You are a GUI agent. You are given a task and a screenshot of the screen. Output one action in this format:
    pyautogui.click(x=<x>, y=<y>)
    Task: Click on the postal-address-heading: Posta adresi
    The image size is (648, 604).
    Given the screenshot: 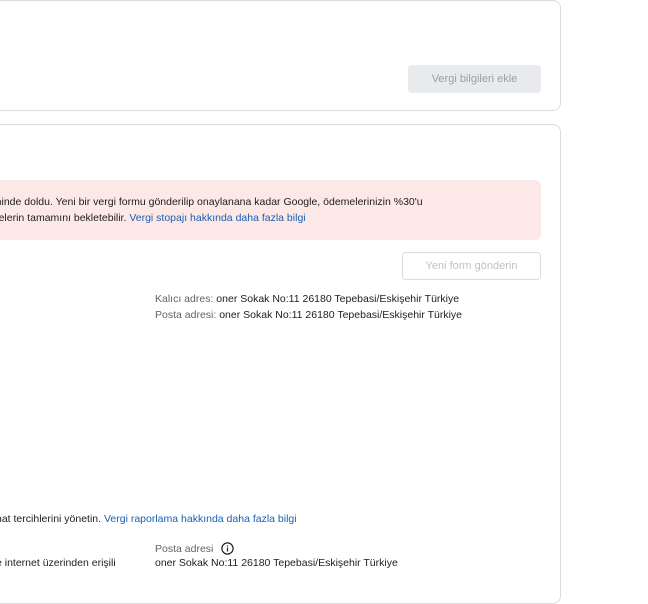 What is the action you would take?
    pyautogui.click(x=195, y=548)
    